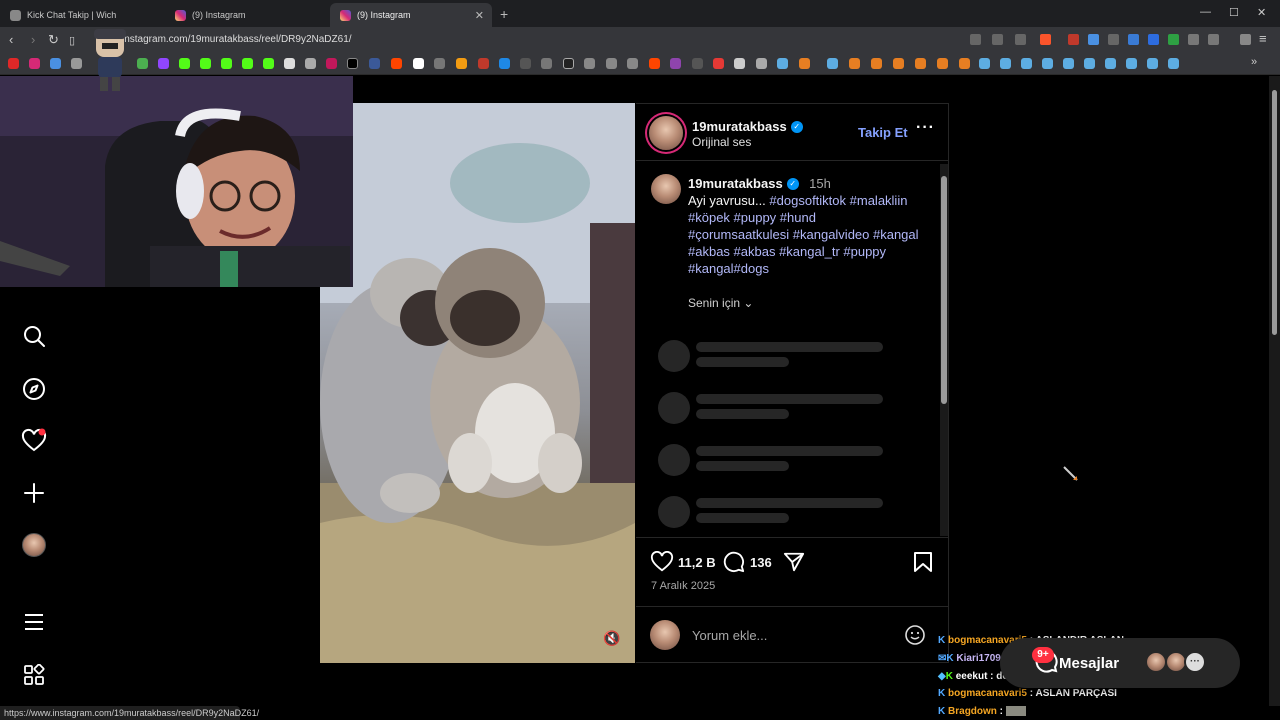  What do you see at coordinates (1193, 39) in the screenshot?
I see `extensions-puzzle-icon` at bounding box center [1193, 39].